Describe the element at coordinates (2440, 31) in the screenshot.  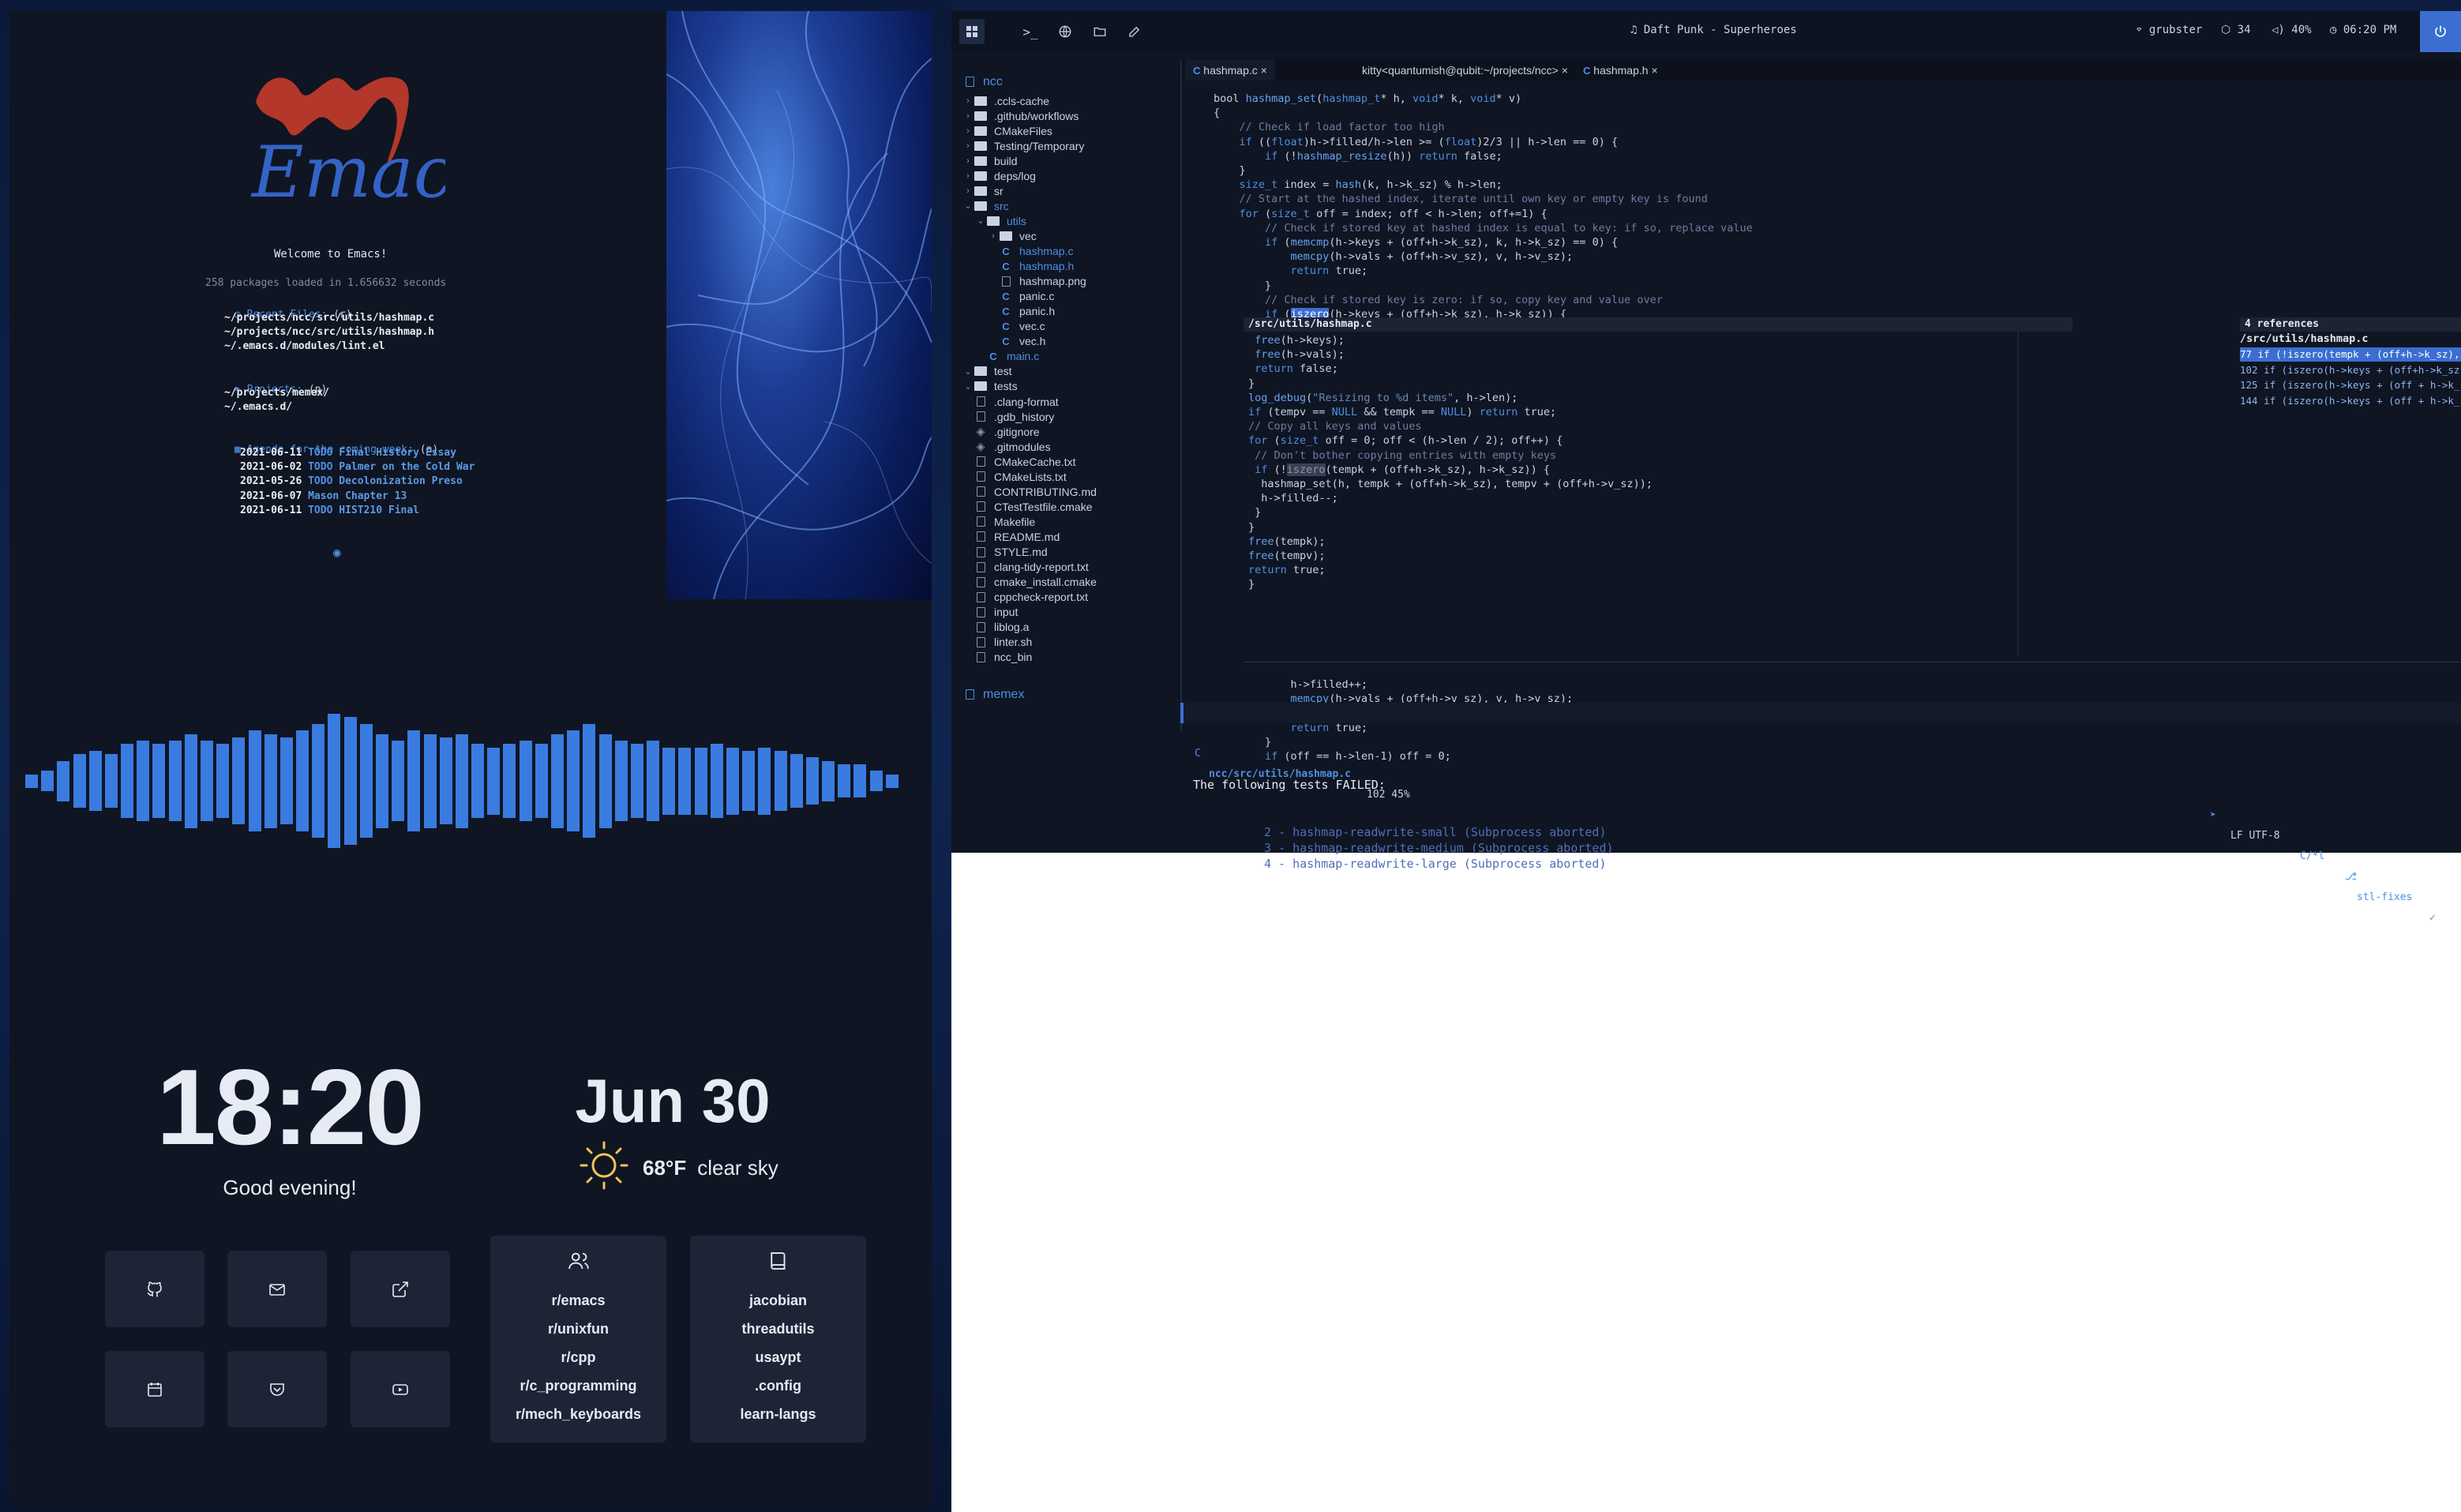
I see `power-button` at that location.